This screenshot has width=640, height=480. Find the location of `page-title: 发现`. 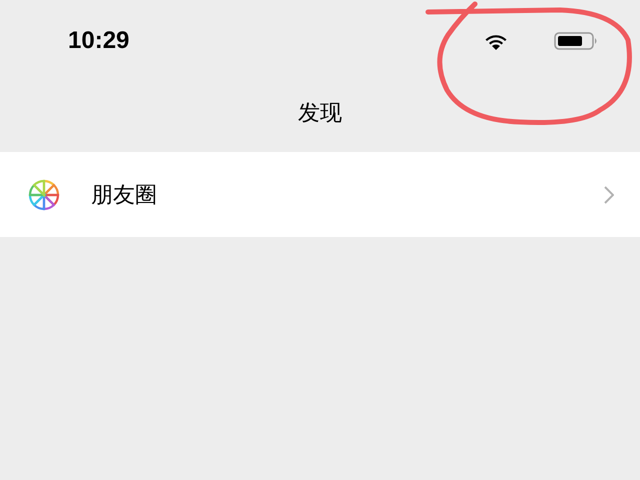

page-title: 发现 is located at coordinates (320, 114).